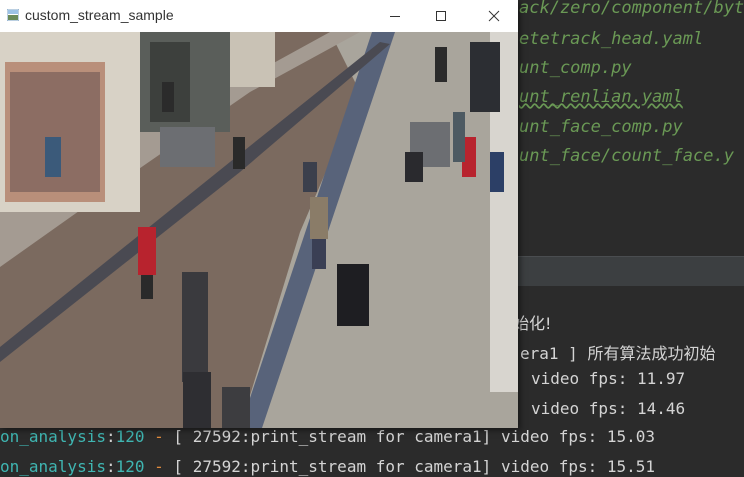  What do you see at coordinates (575, 68) in the screenshot?
I see `file-path-line: unt_comp.py` at bounding box center [575, 68].